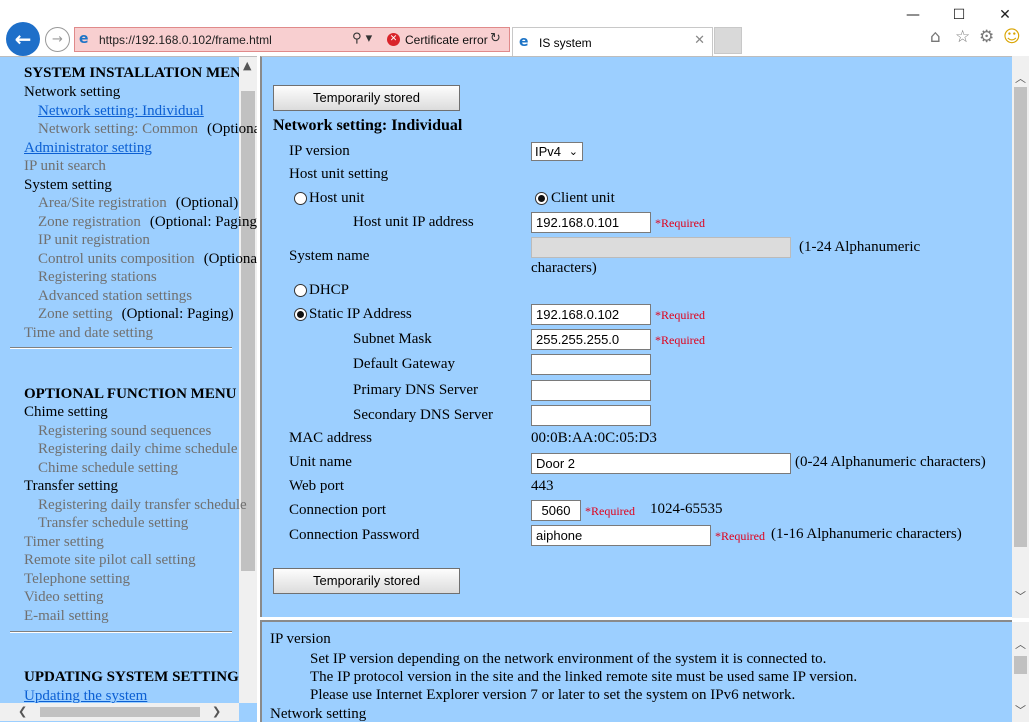 Image resolution: width=1029 pixels, height=722 pixels. What do you see at coordinates (300, 198) in the screenshot?
I see `host-unit-radio` at bounding box center [300, 198].